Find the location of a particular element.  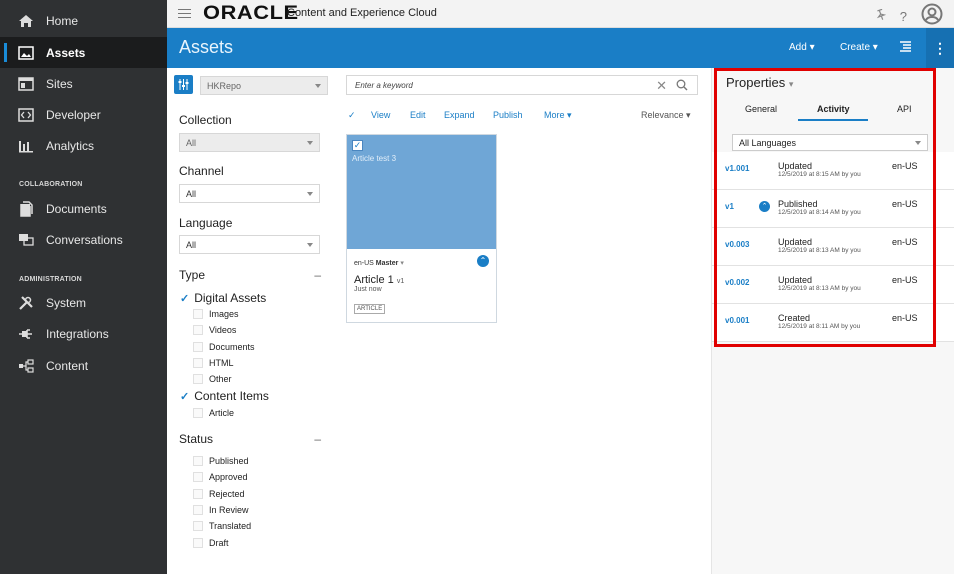

help-icon: ? is located at coordinates (903, 16).